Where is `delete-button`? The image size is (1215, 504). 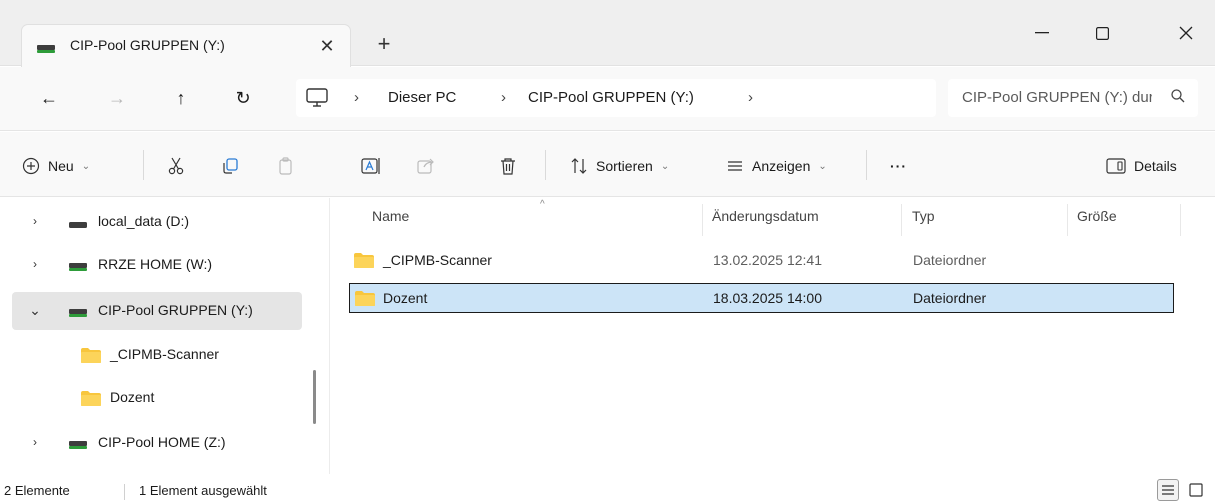
delete-button is located at coordinates (508, 166).